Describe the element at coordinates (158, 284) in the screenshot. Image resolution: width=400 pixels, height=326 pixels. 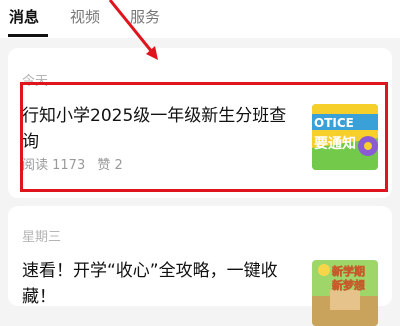
I see `article-title: 速看！开学“收心”全攻略，一键收藏！` at that location.